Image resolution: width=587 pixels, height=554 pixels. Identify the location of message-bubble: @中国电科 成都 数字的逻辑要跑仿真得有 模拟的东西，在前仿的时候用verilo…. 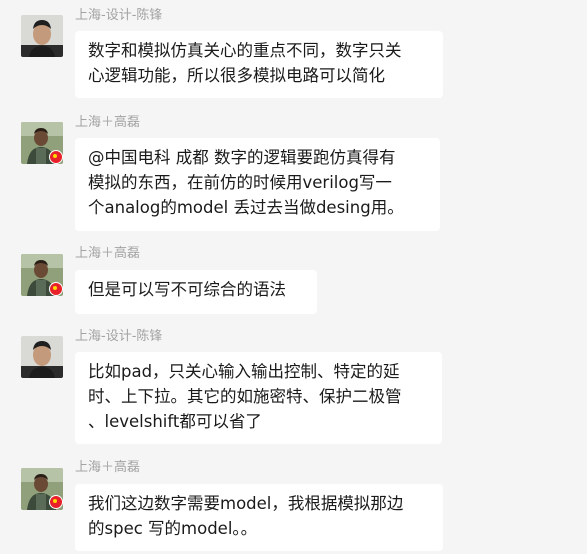
(257, 184).